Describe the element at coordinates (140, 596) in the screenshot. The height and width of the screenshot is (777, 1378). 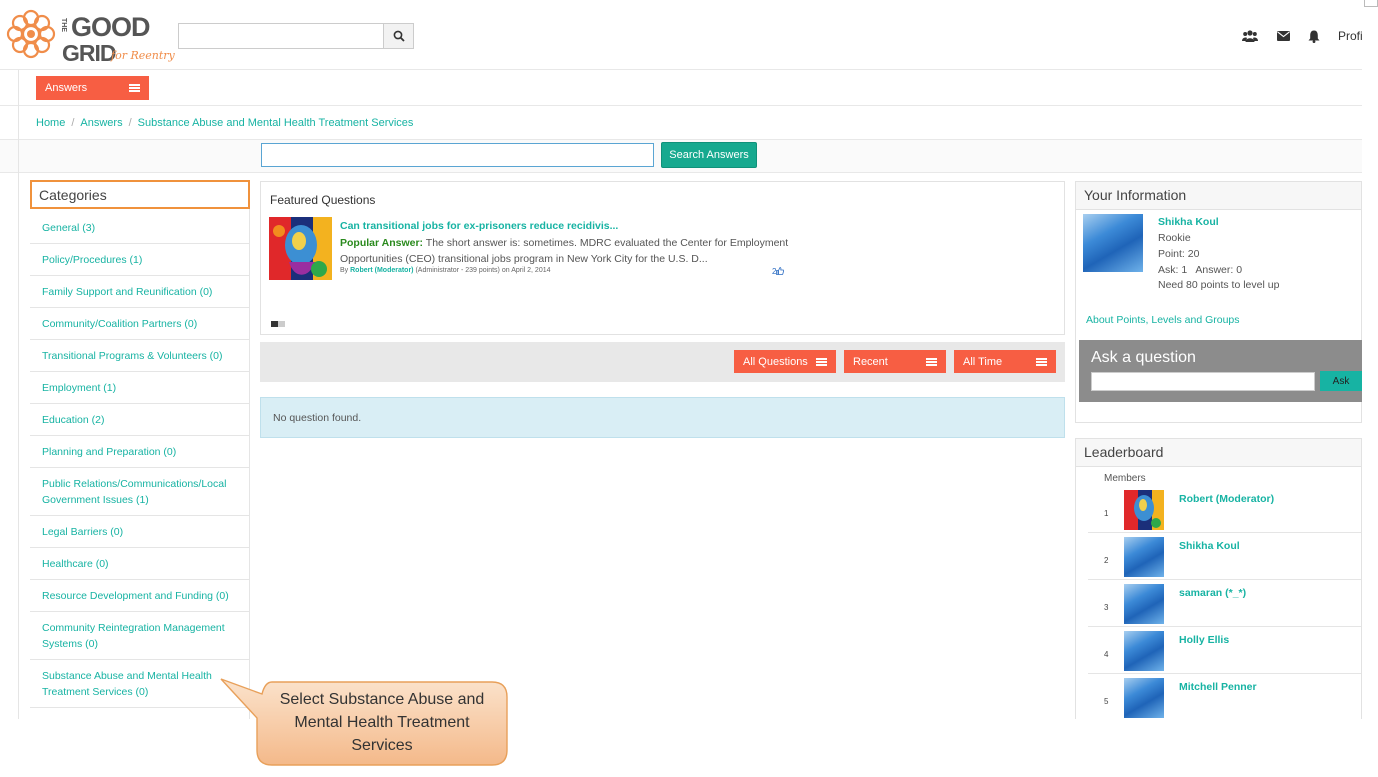
I see `category-item: Resource Development and Funding (0)` at that location.